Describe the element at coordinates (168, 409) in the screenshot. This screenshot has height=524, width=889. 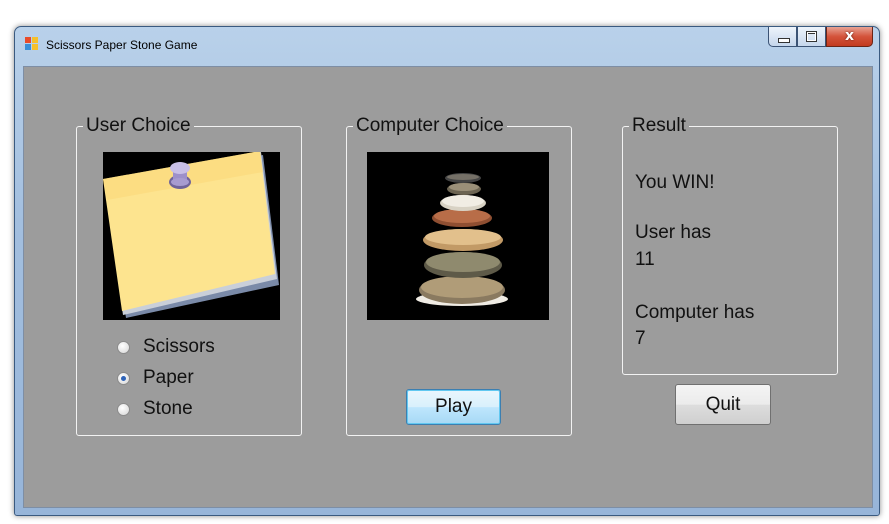
I see `radio-stone-label: Stone` at that location.